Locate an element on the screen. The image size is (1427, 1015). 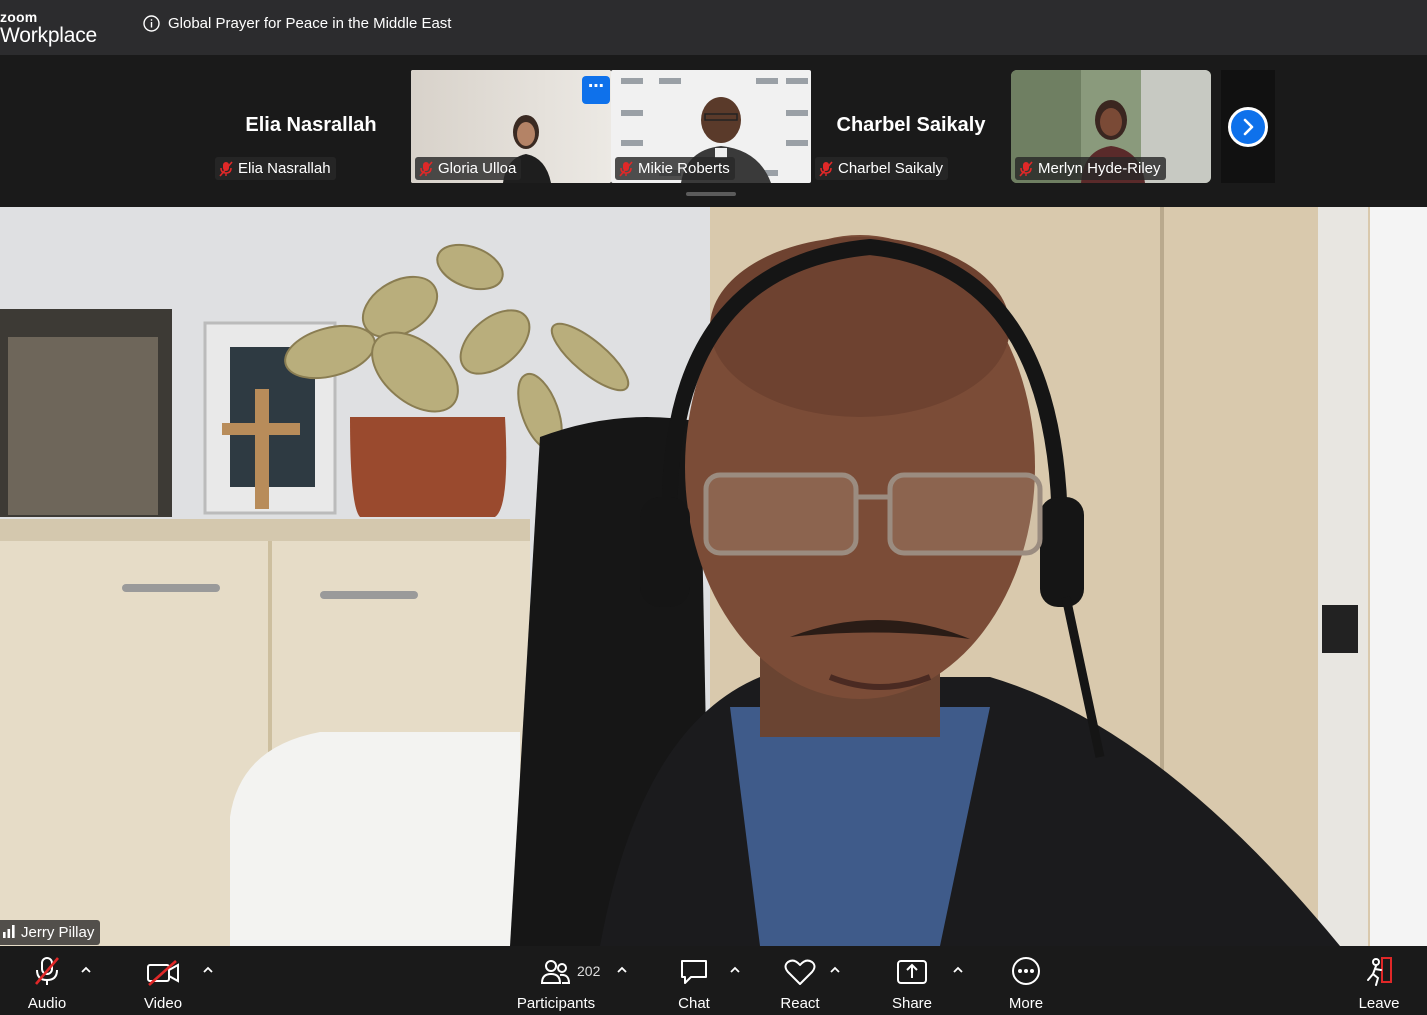
brand-large: Workplace is located at coordinates (49, 35).